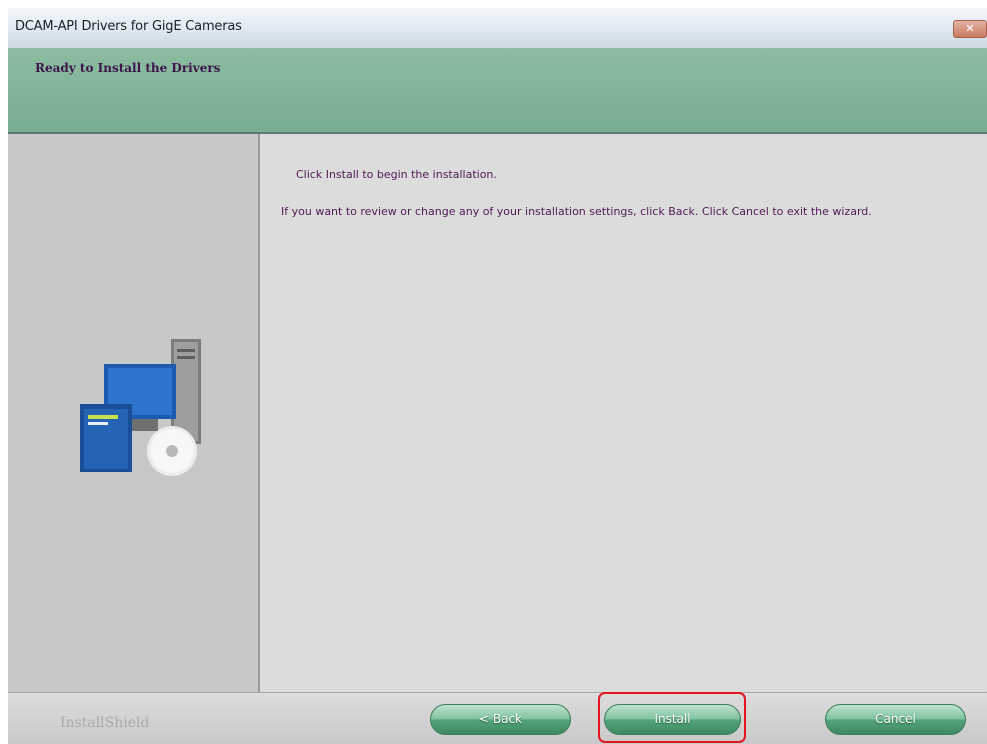 Image resolution: width=987 pixels, height=744 pixels. I want to click on window-title: DCAM-API Drivers for GigE Cameras, so click(128, 26).